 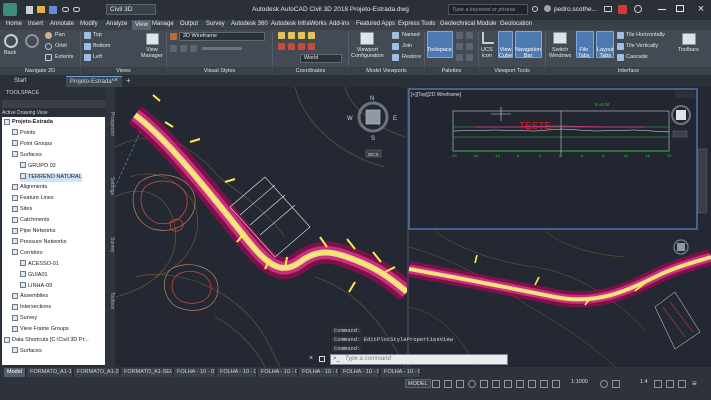 What do you see at coordinates (688, 50) in the screenshot?
I see `toolbars-button: Toolbars` at bounding box center [688, 50].